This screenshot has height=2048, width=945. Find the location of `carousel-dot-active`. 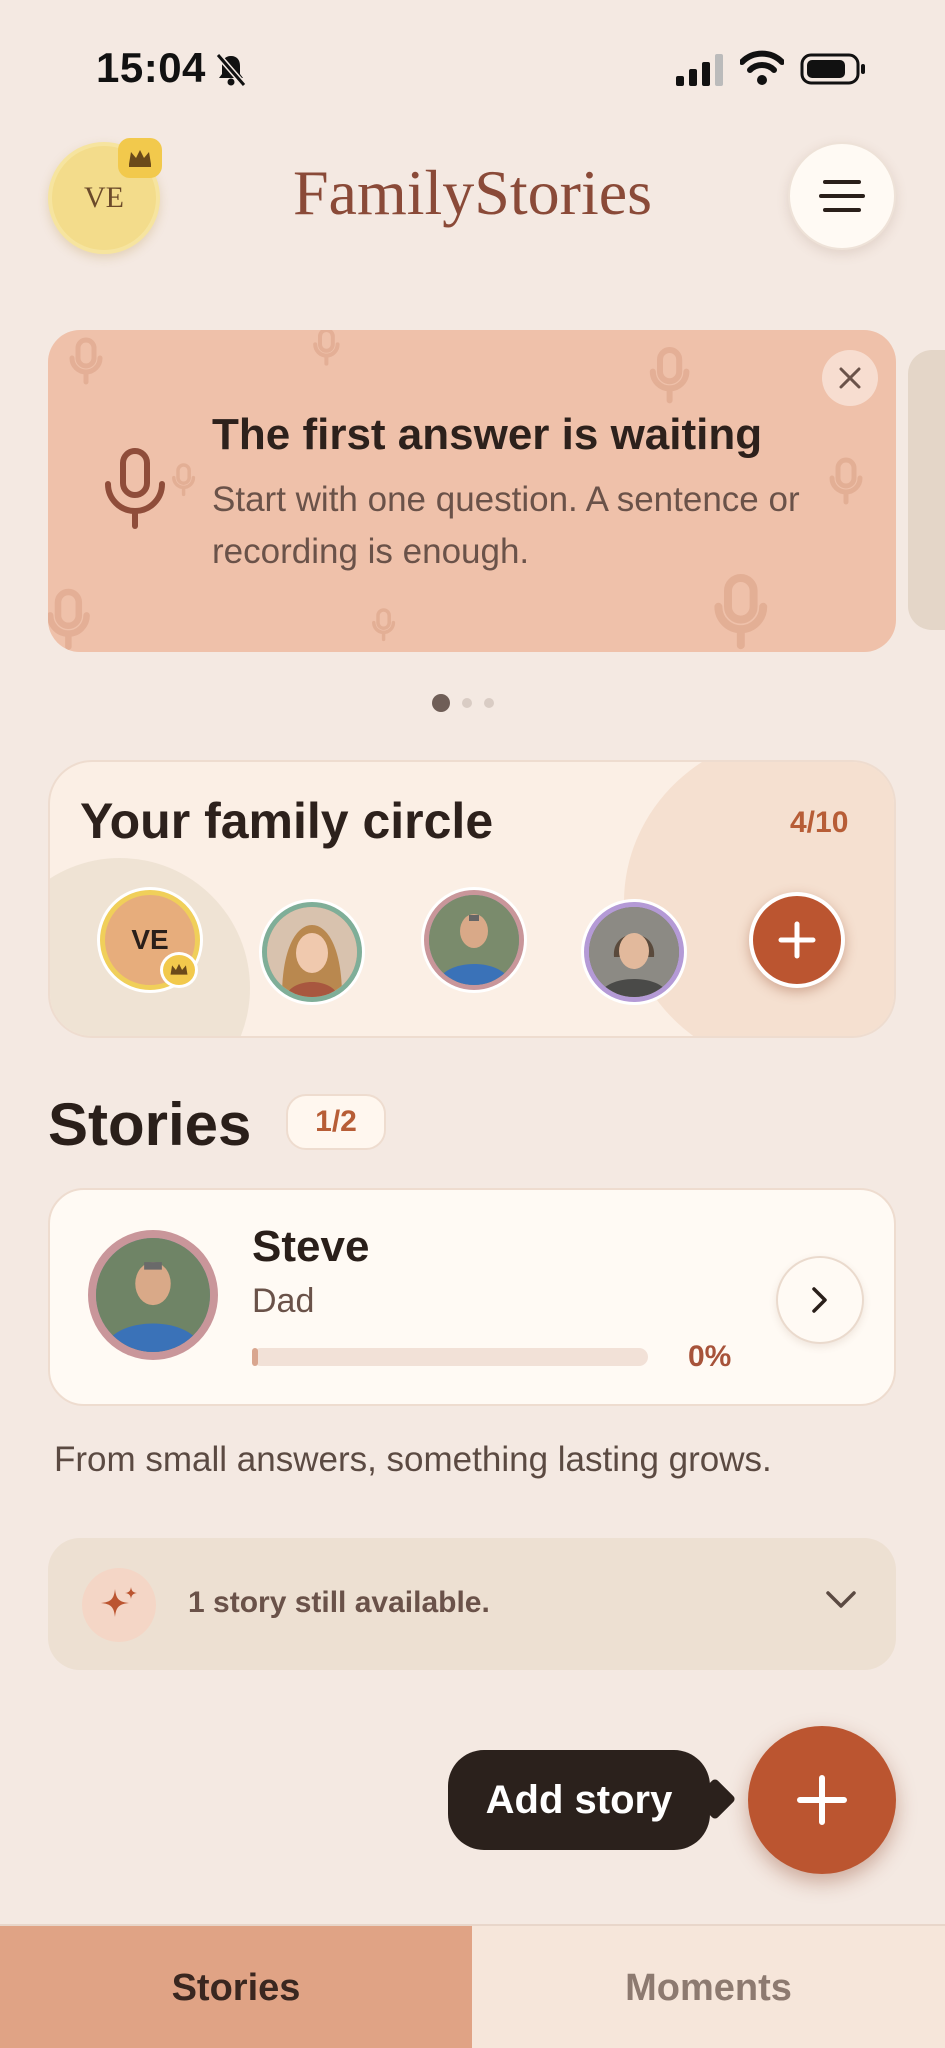

carousel-dot-active is located at coordinates (441, 703).